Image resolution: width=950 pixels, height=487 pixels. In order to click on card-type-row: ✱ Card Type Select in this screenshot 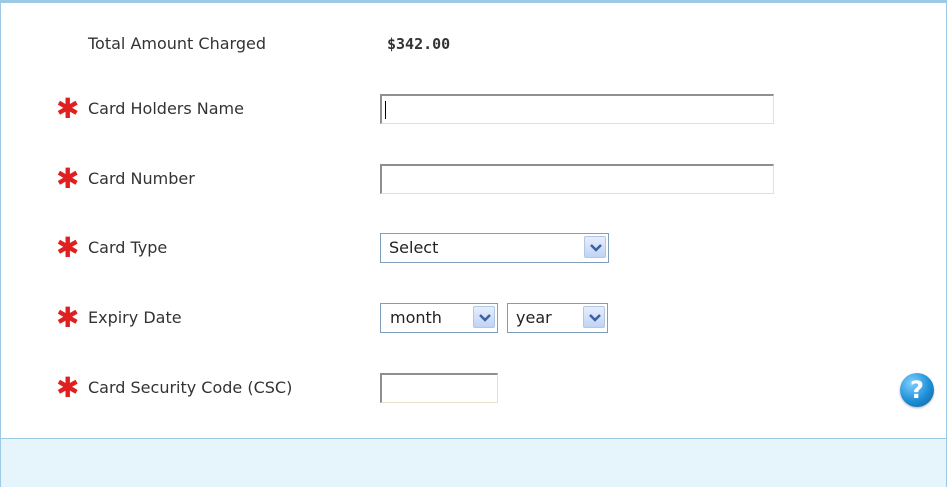, I will do `click(474, 248)`.